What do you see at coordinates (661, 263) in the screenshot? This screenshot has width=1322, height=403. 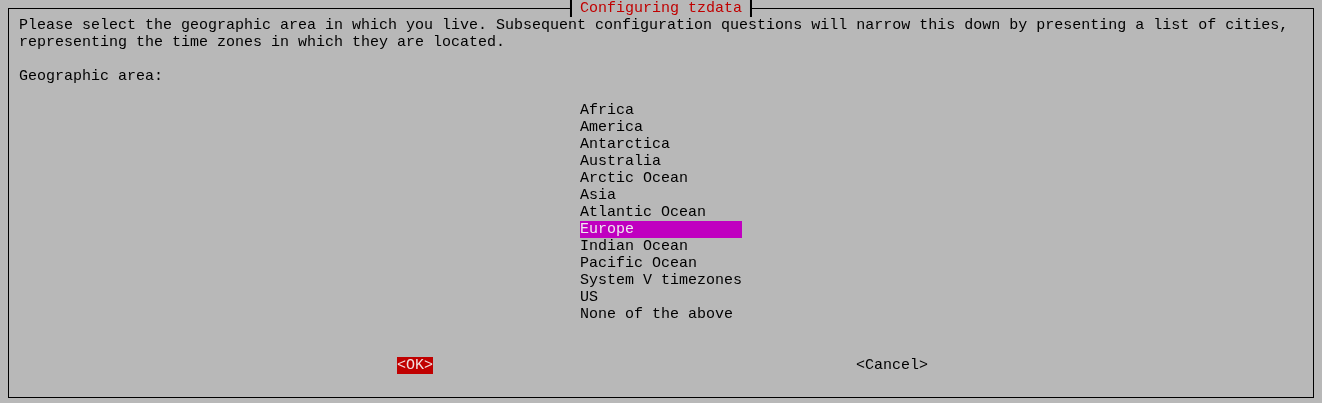 I see `list-item: Pacific Ocean` at bounding box center [661, 263].